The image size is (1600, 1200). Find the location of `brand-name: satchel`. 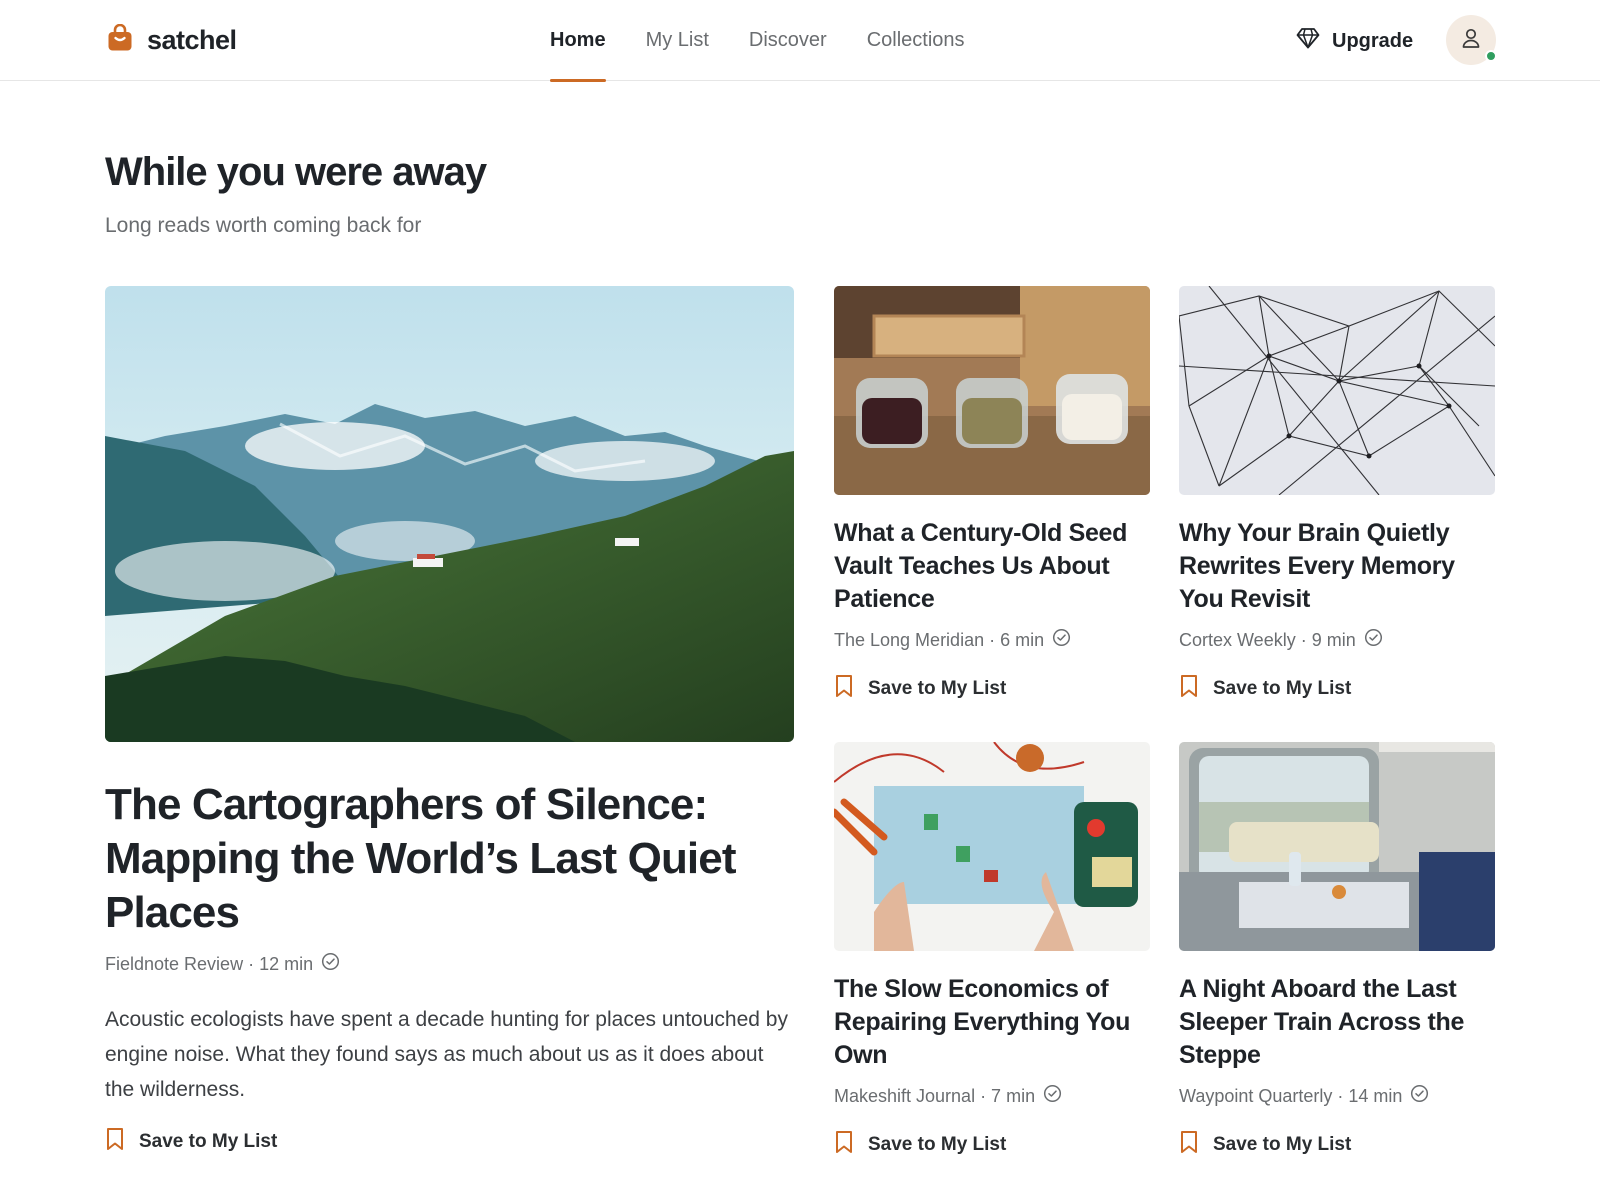

brand-name: satchel is located at coordinates (192, 39).